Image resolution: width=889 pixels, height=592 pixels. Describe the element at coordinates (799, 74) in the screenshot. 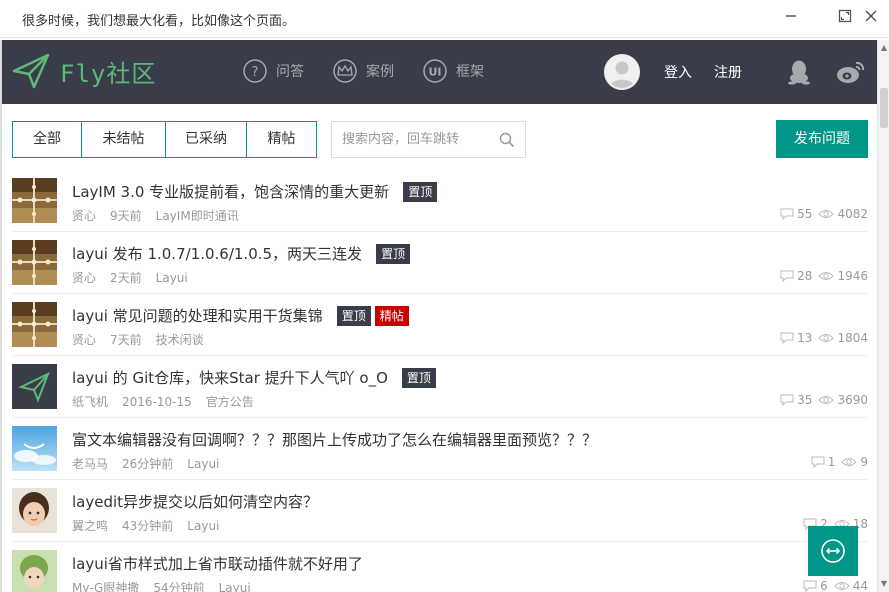

I see `qq-icon` at that location.